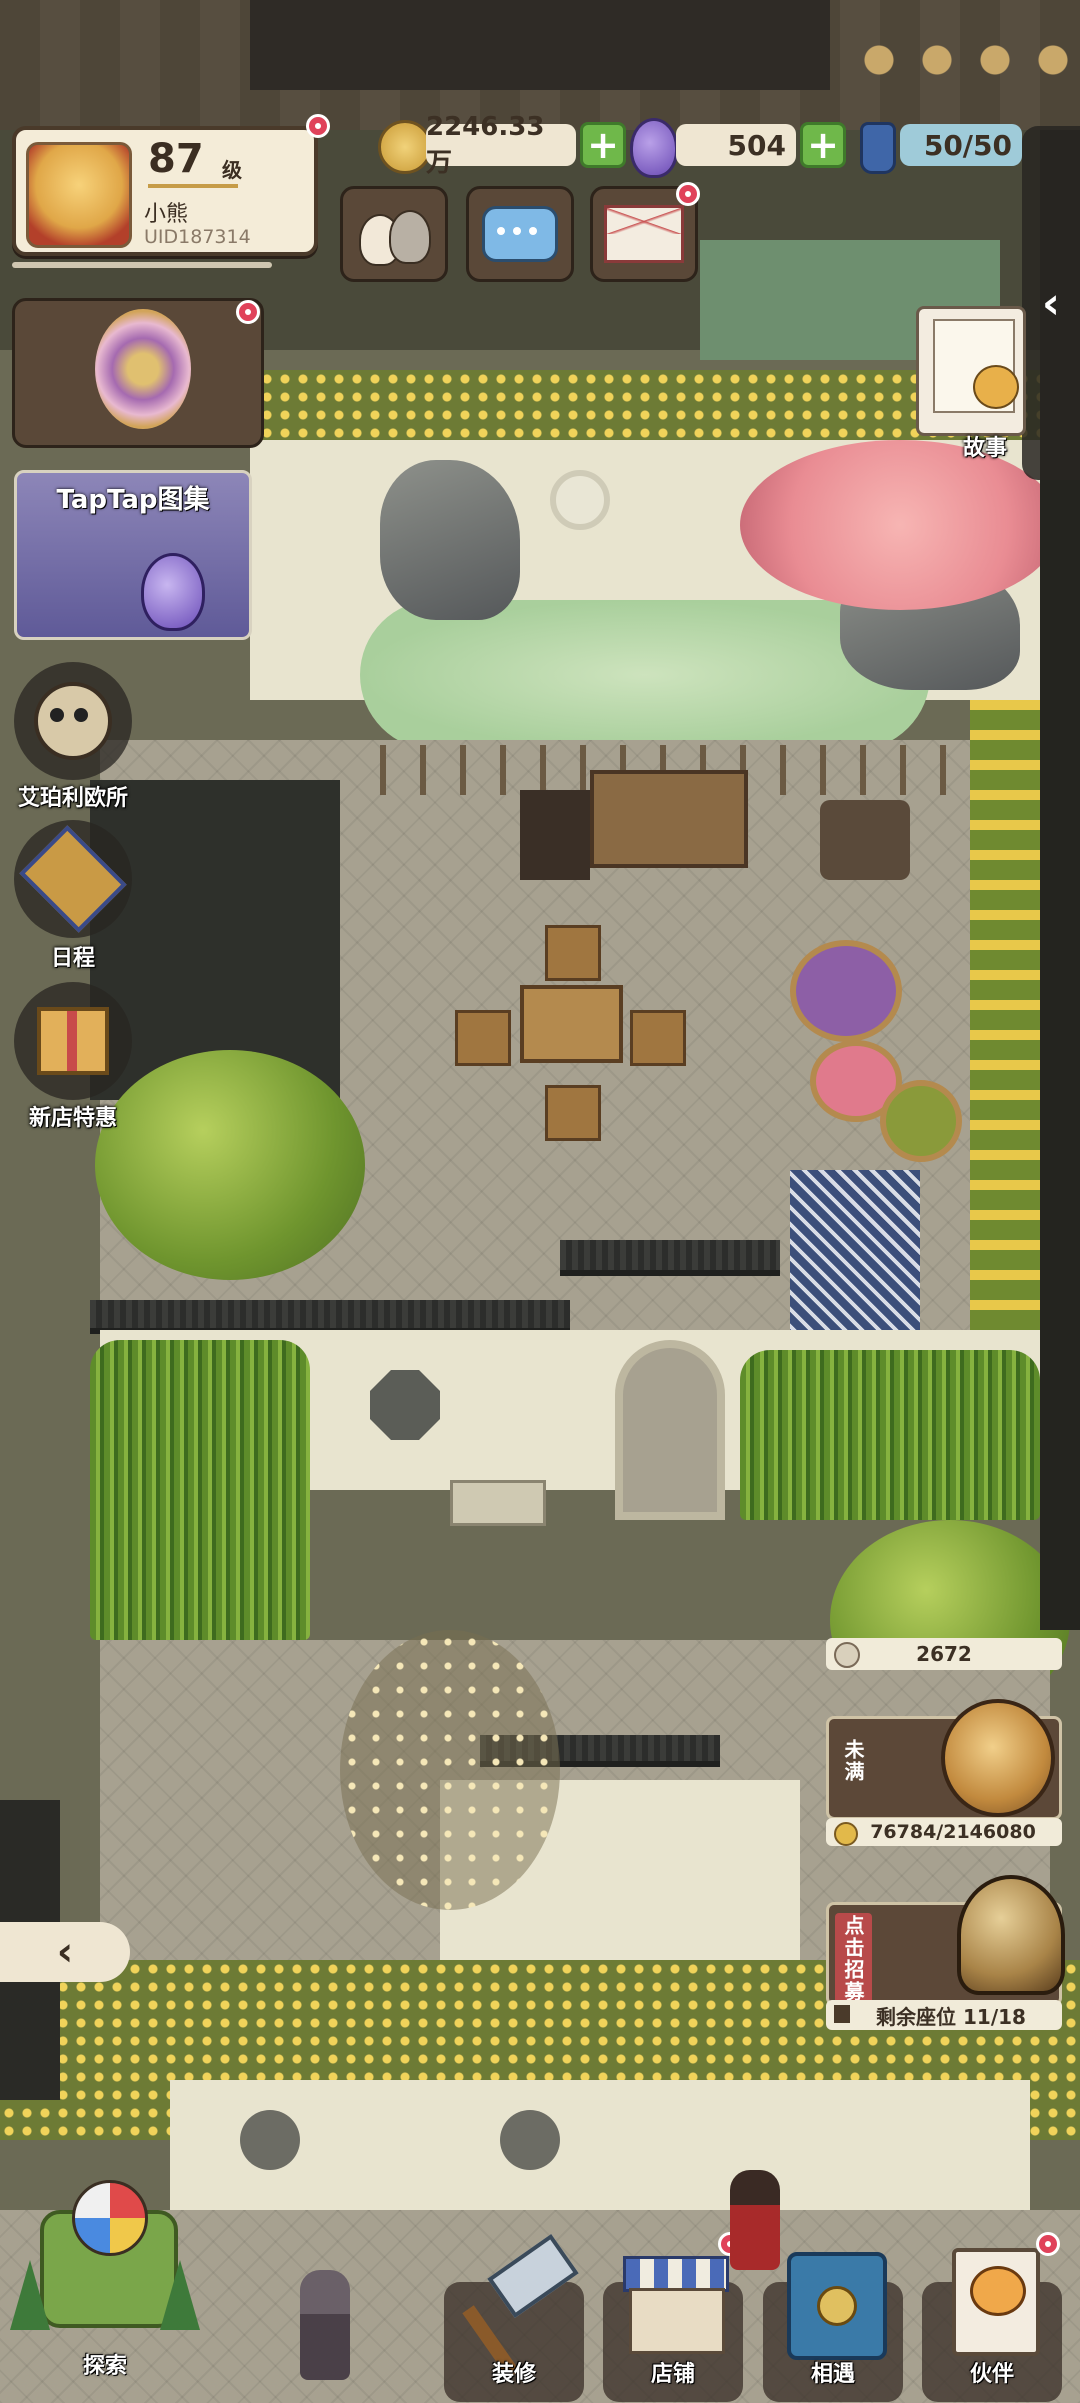 The width and height of the screenshot is (1080, 2403). What do you see at coordinates (513, 2374) in the screenshot?
I see `nav-decorate-label: 装修` at bounding box center [513, 2374].